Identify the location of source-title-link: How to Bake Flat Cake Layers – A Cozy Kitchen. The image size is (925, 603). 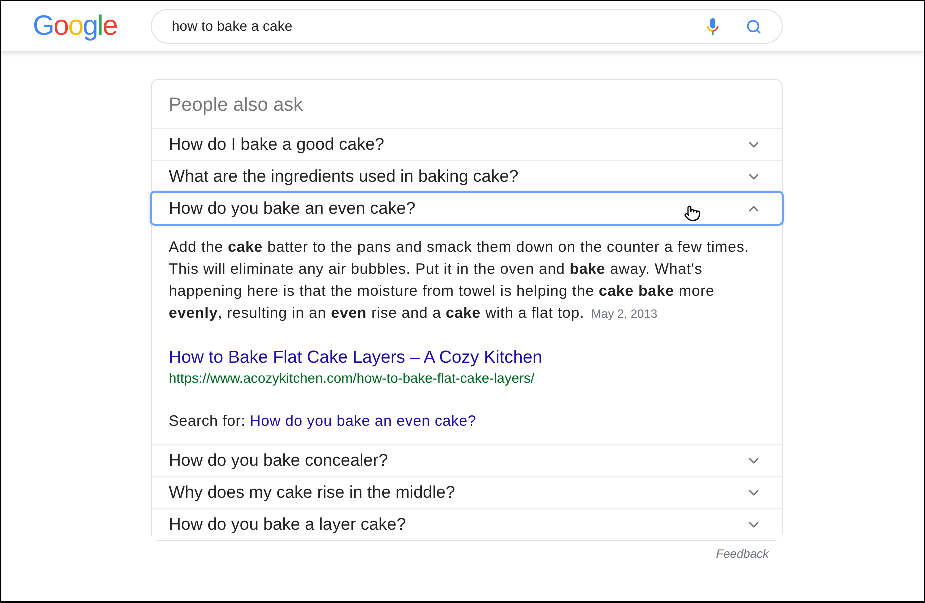
(356, 357).